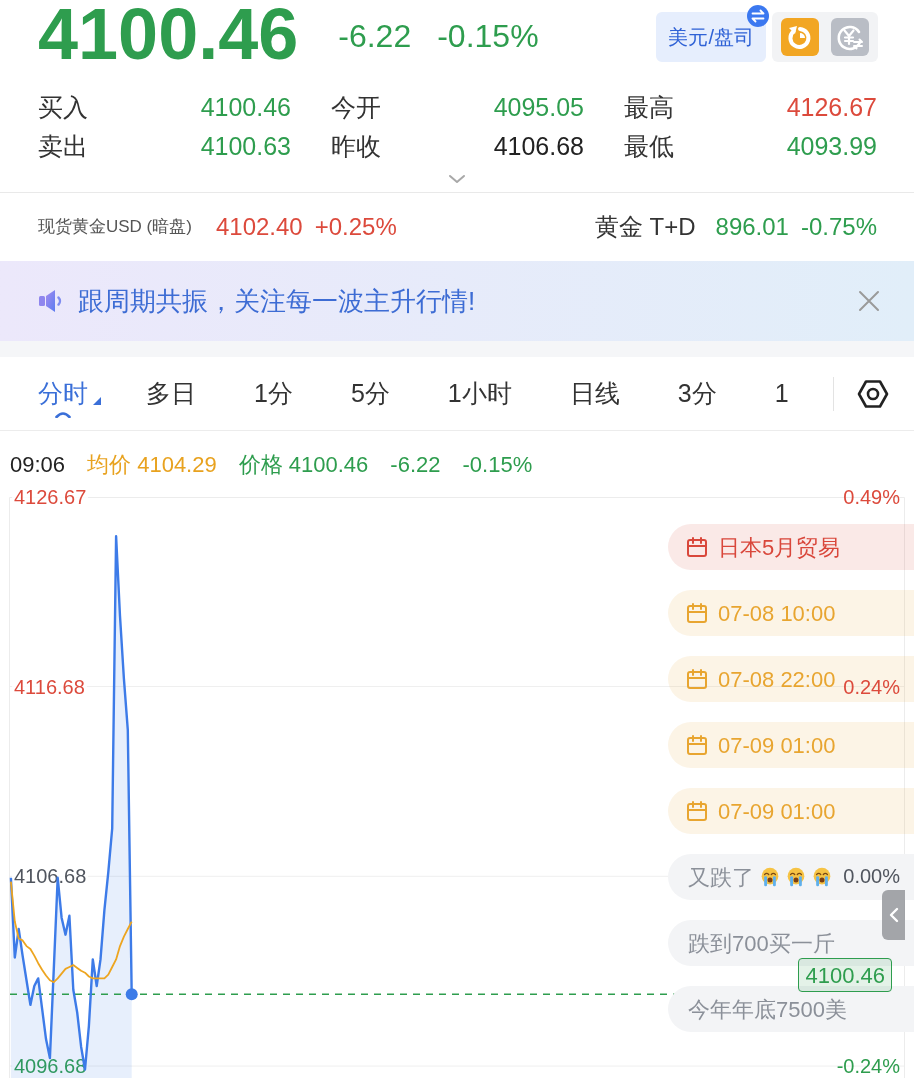 The width and height of the screenshot is (914, 1080). What do you see at coordinates (245, 146) in the screenshot?
I see `stat-value: 4100.63` at bounding box center [245, 146].